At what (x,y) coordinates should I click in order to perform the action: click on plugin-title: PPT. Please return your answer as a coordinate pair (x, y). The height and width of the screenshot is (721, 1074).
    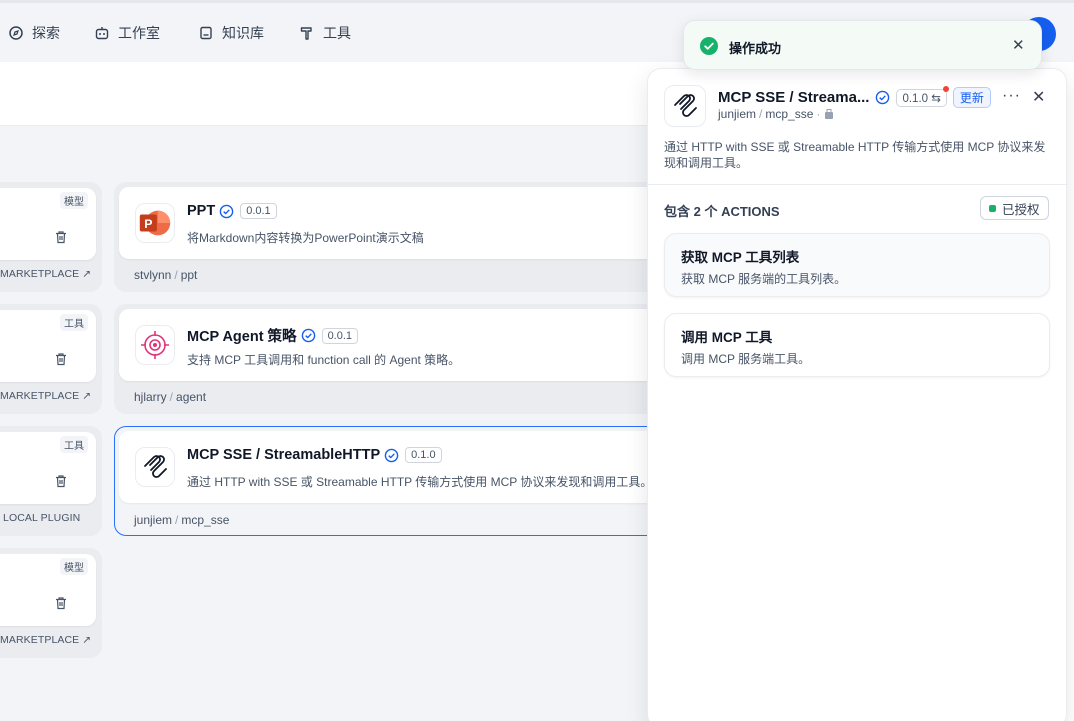
    Looking at the image, I should click on (201, 211).